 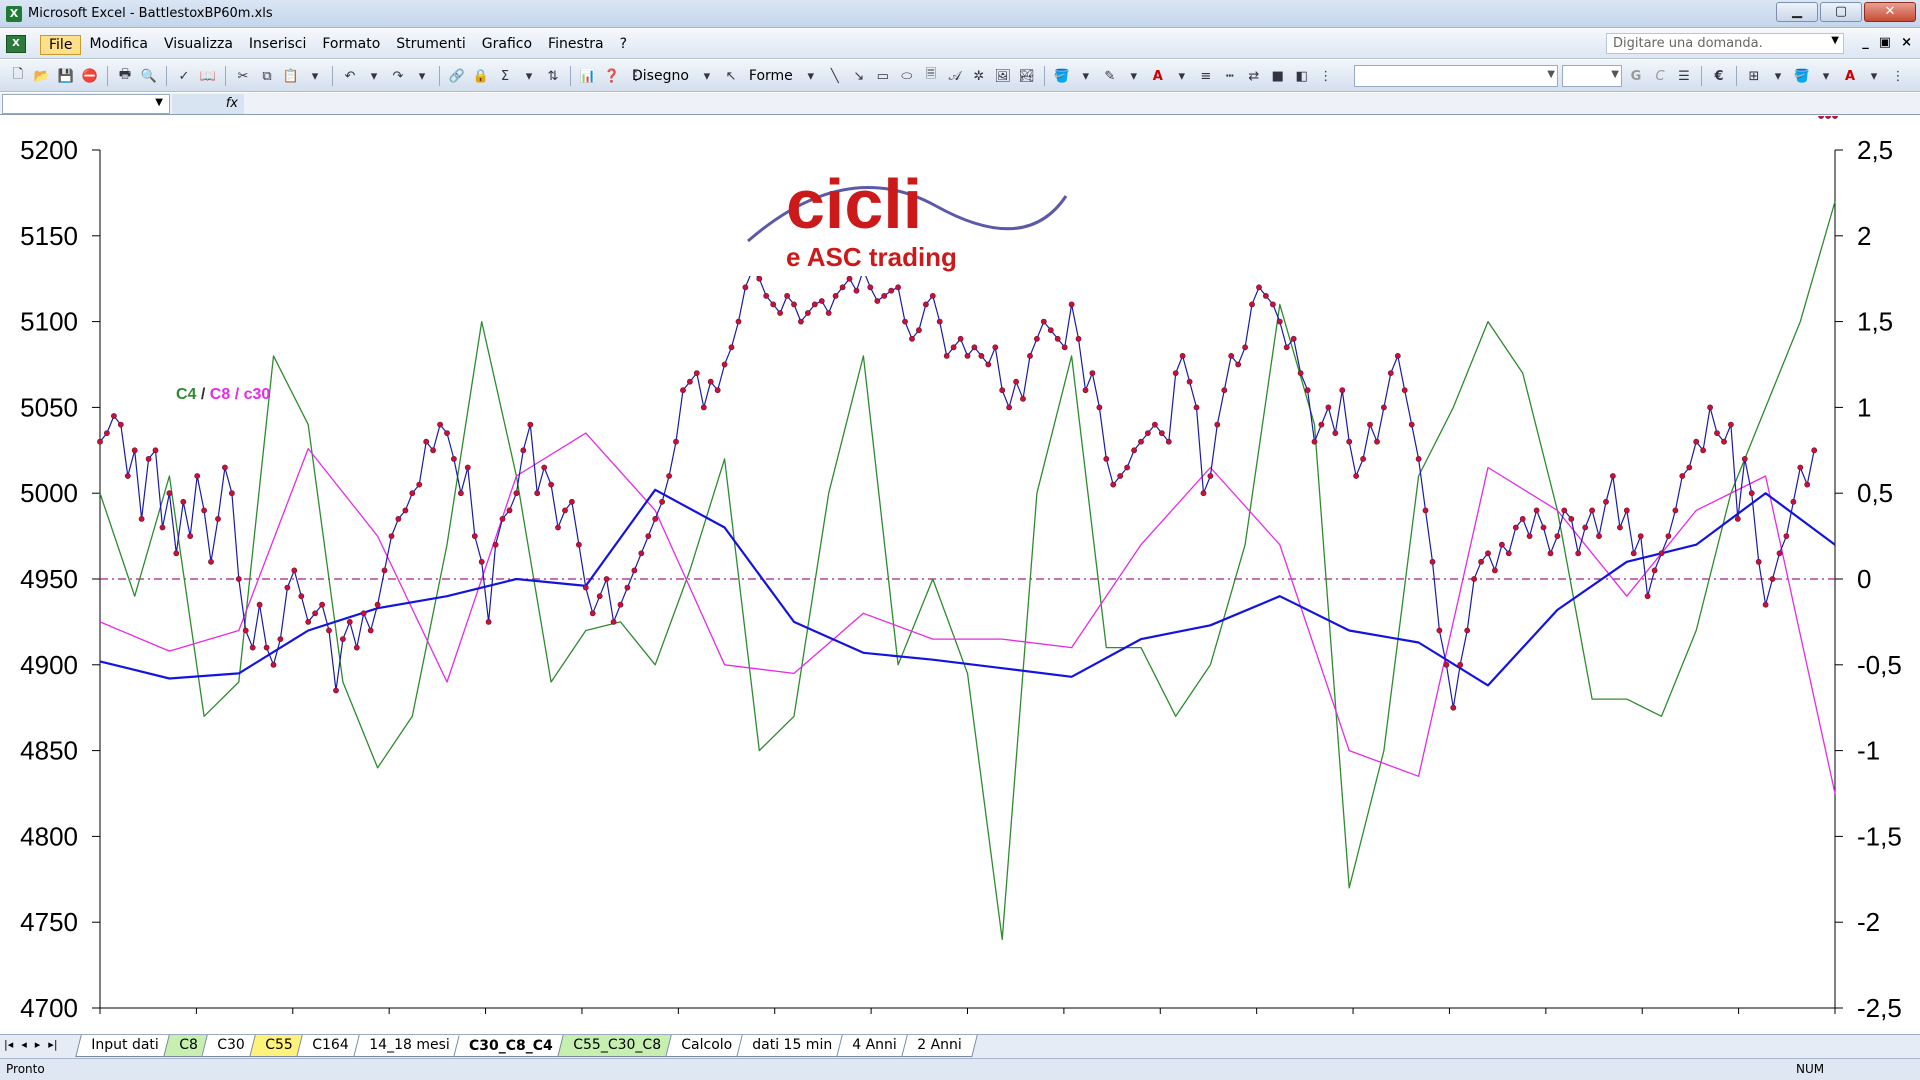 What do you see at coordinates (1003, 76) in the screenshot?
I see `clipart-icon: 🖼` at bounding box center [1003, 76].